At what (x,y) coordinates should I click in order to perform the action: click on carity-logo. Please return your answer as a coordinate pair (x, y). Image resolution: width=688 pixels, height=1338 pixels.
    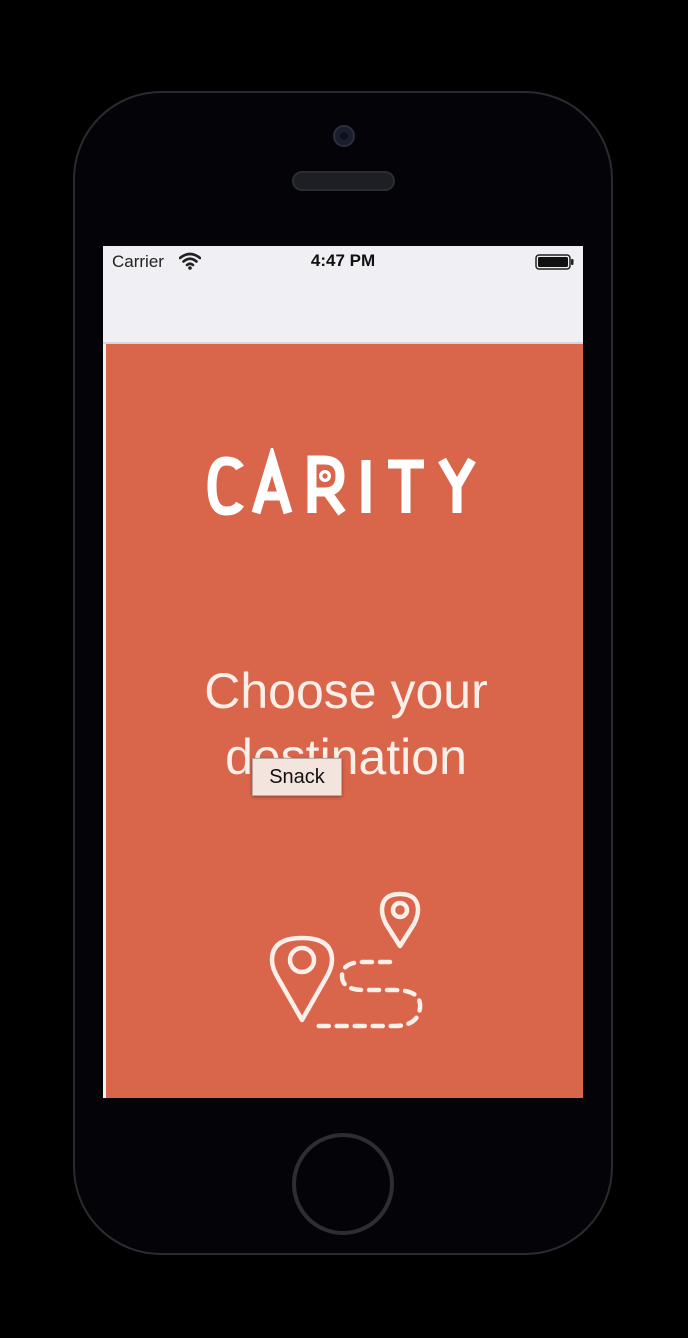
    Looking at the image, I should click on (341, 482).